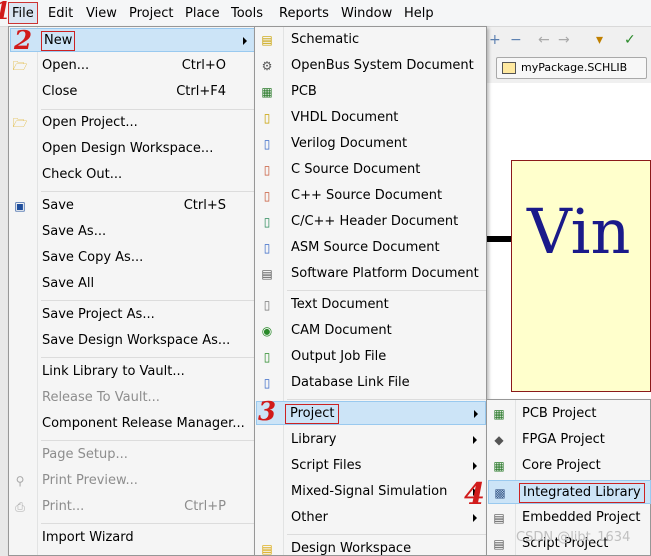 The width and height of the screenshot is (651, 556). Describe the element at coordinates (267, 40) in the screenshot. I see `schematic-doc-icon: ▤` at that location.